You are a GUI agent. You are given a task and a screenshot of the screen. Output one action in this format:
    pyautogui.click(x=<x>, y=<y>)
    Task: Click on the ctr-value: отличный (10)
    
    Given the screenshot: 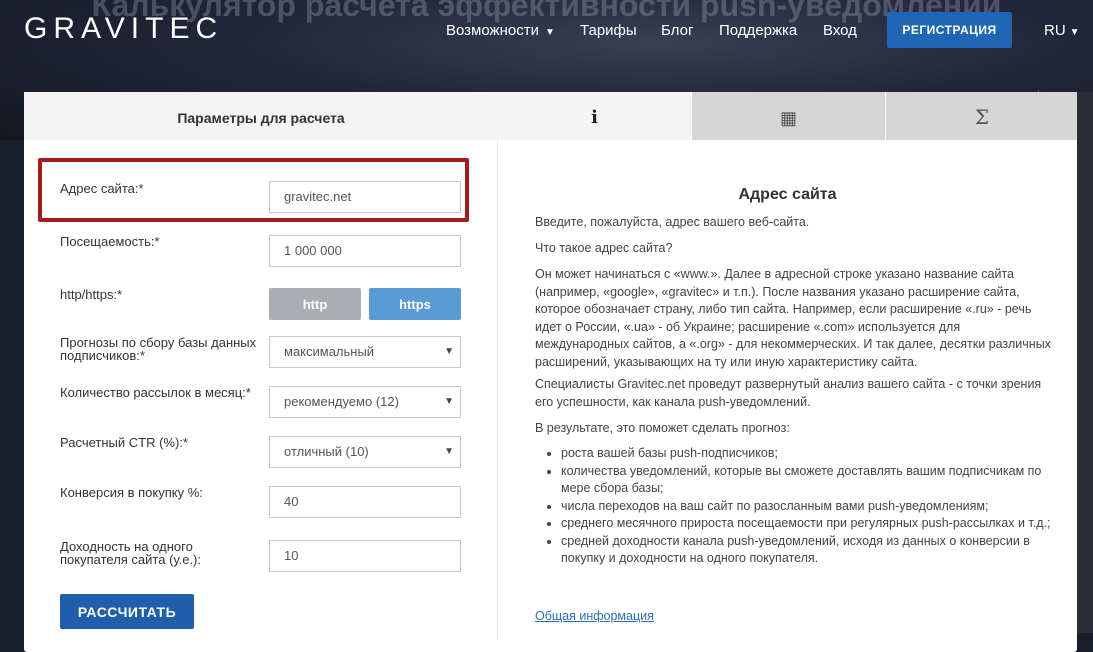 What is the action you would take?
    pyautogui.click(x=326, y=451)
    